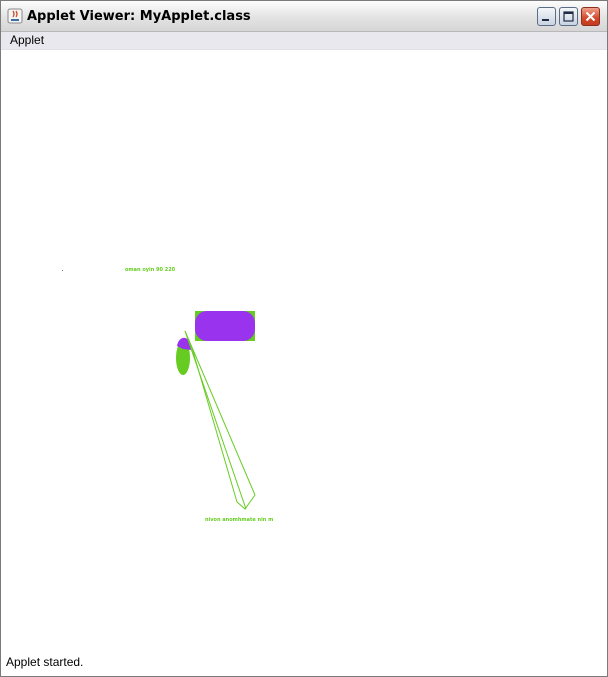 This screenshot has width=608, height=677. What do you see at coordinates (139, 16) in the screenshot?
I see `window-title: Applet Viewer: MyApplet.class` at bounding box center [139, 16].